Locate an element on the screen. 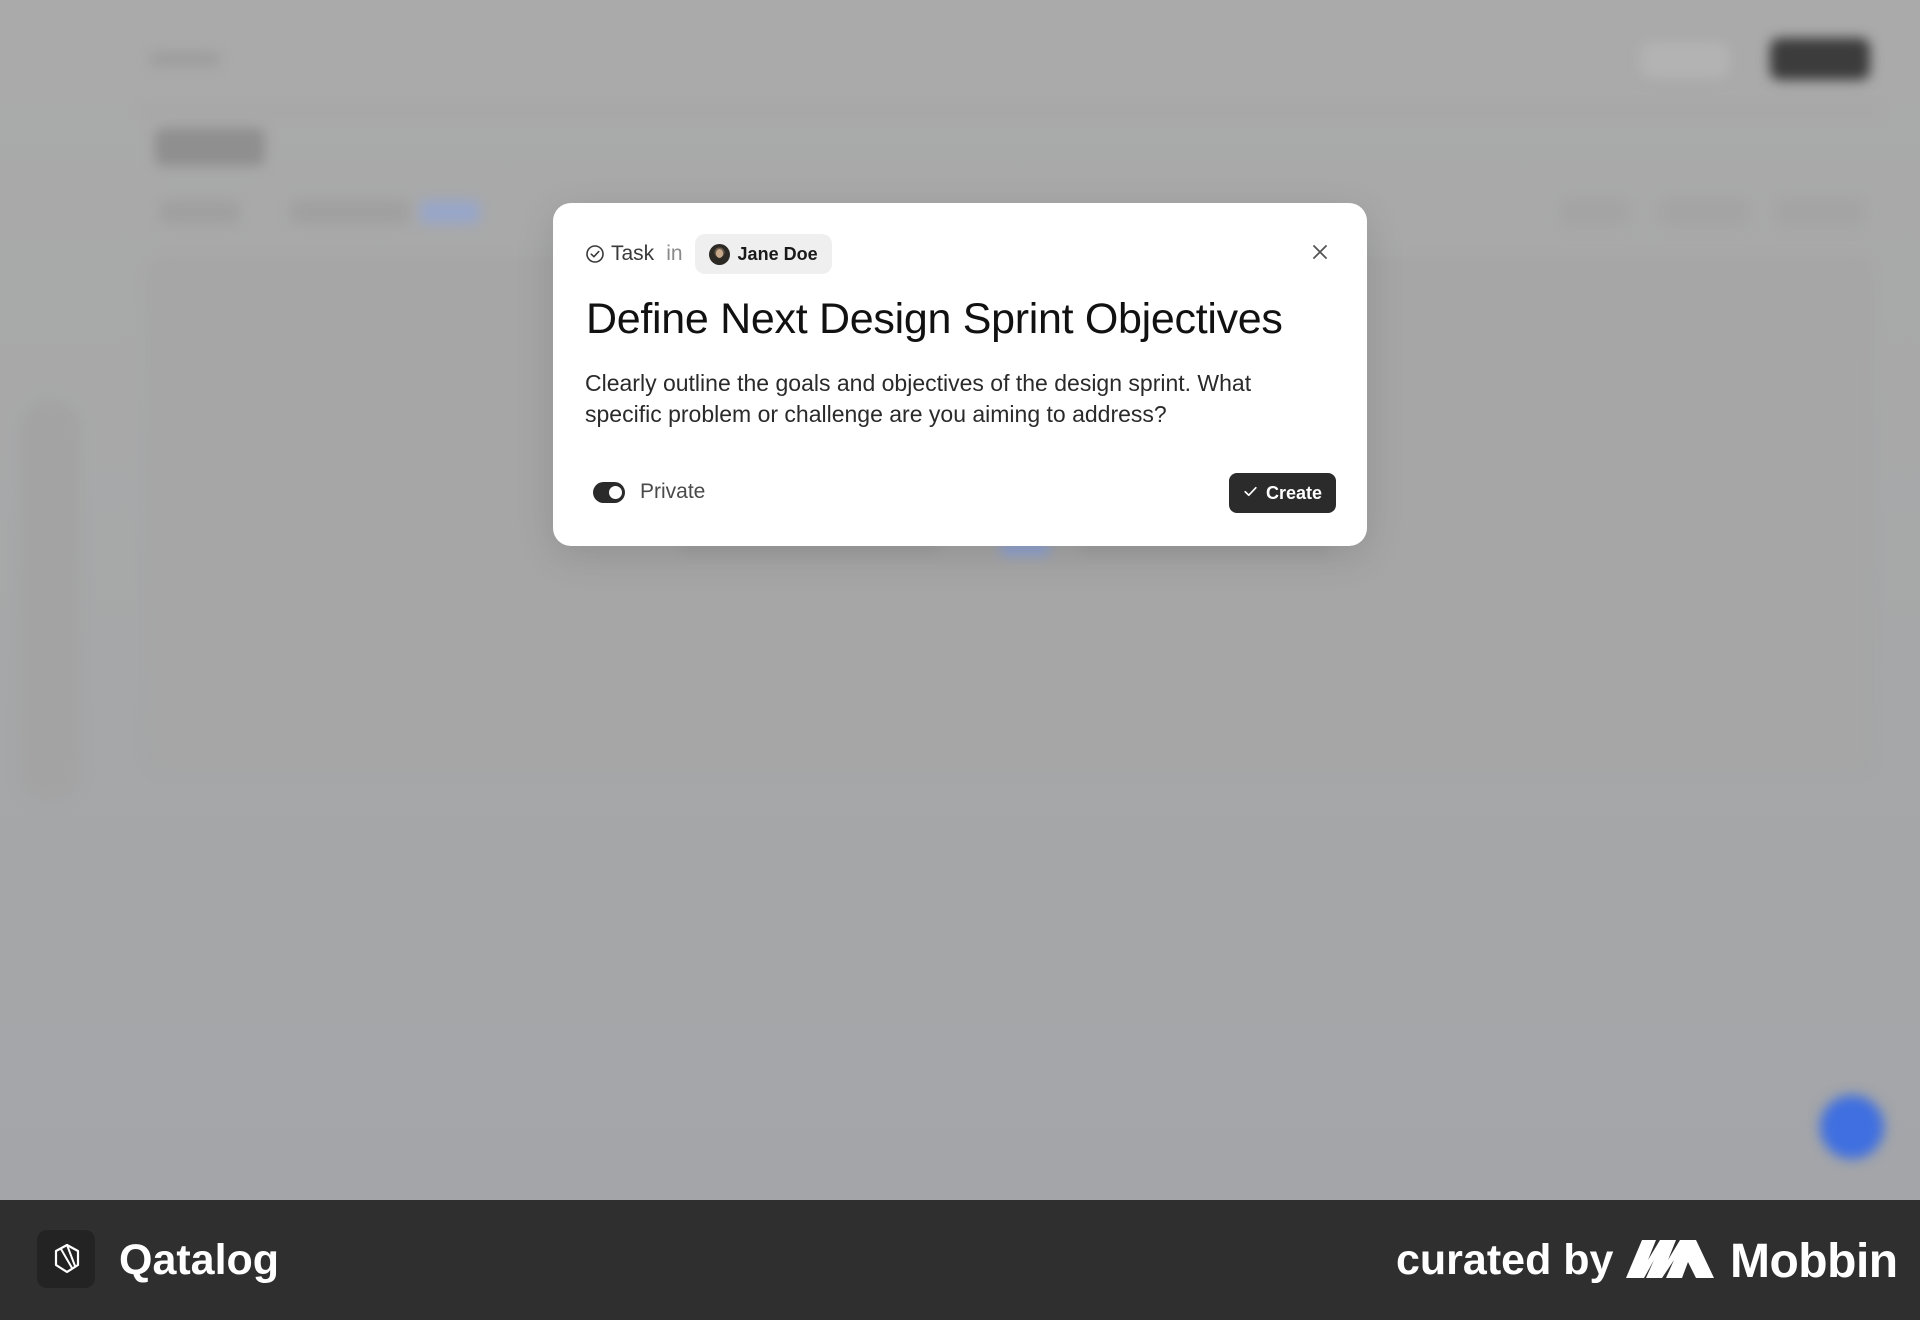  dialog-header: Task in Jane Doe is located at coordinates (708, 254).